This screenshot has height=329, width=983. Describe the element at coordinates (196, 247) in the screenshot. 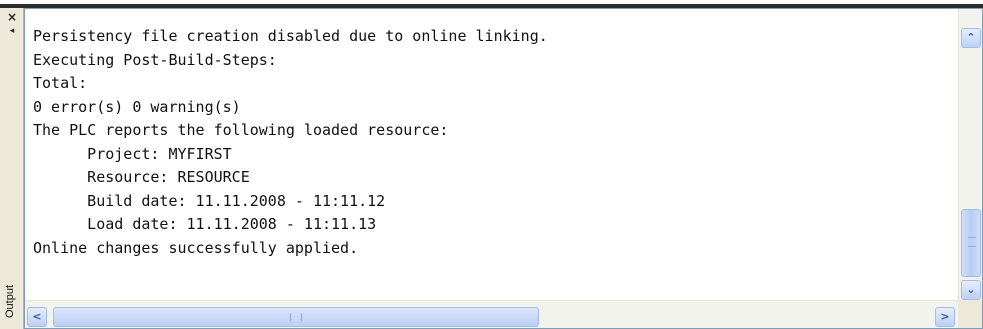

I see `output-line: Online changes successfully applied.` at that location.